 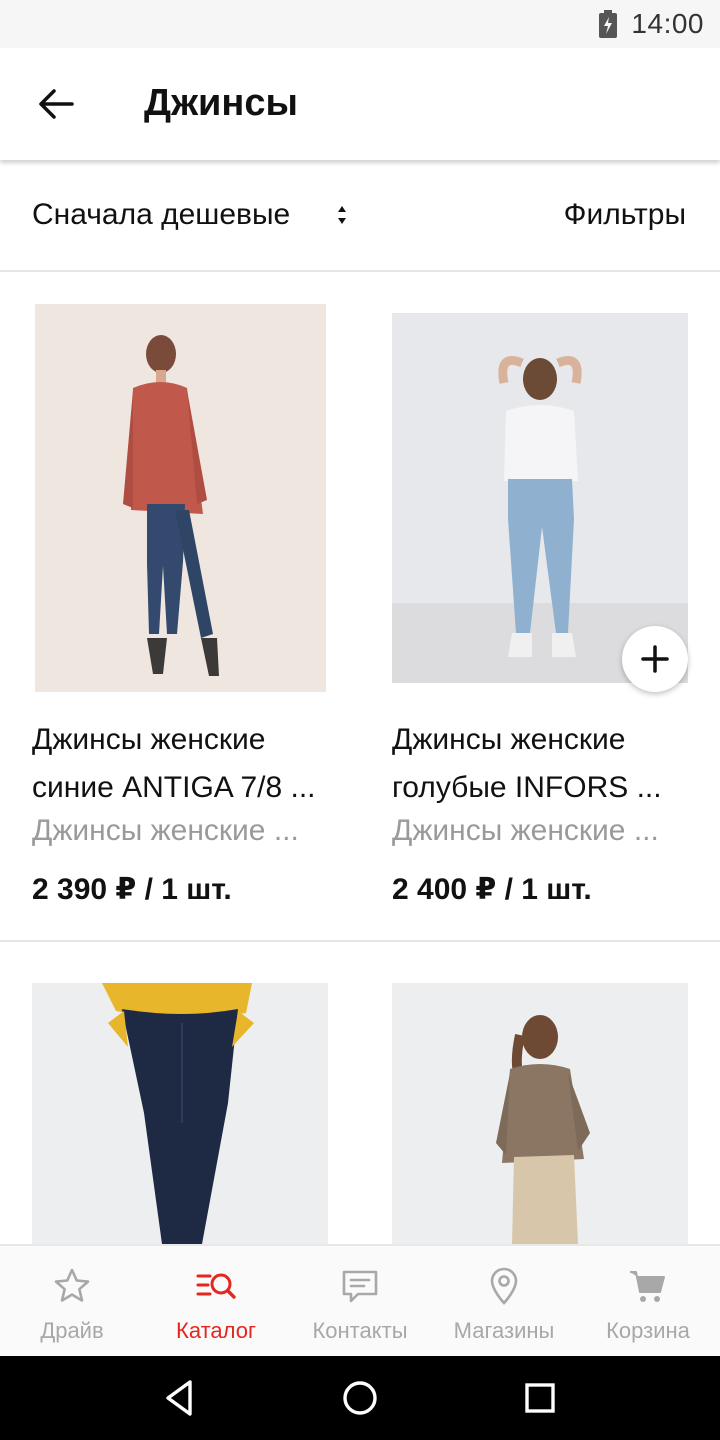 I want to click on nav-item-contacts: Контакты, so click(x=360, y=1302).